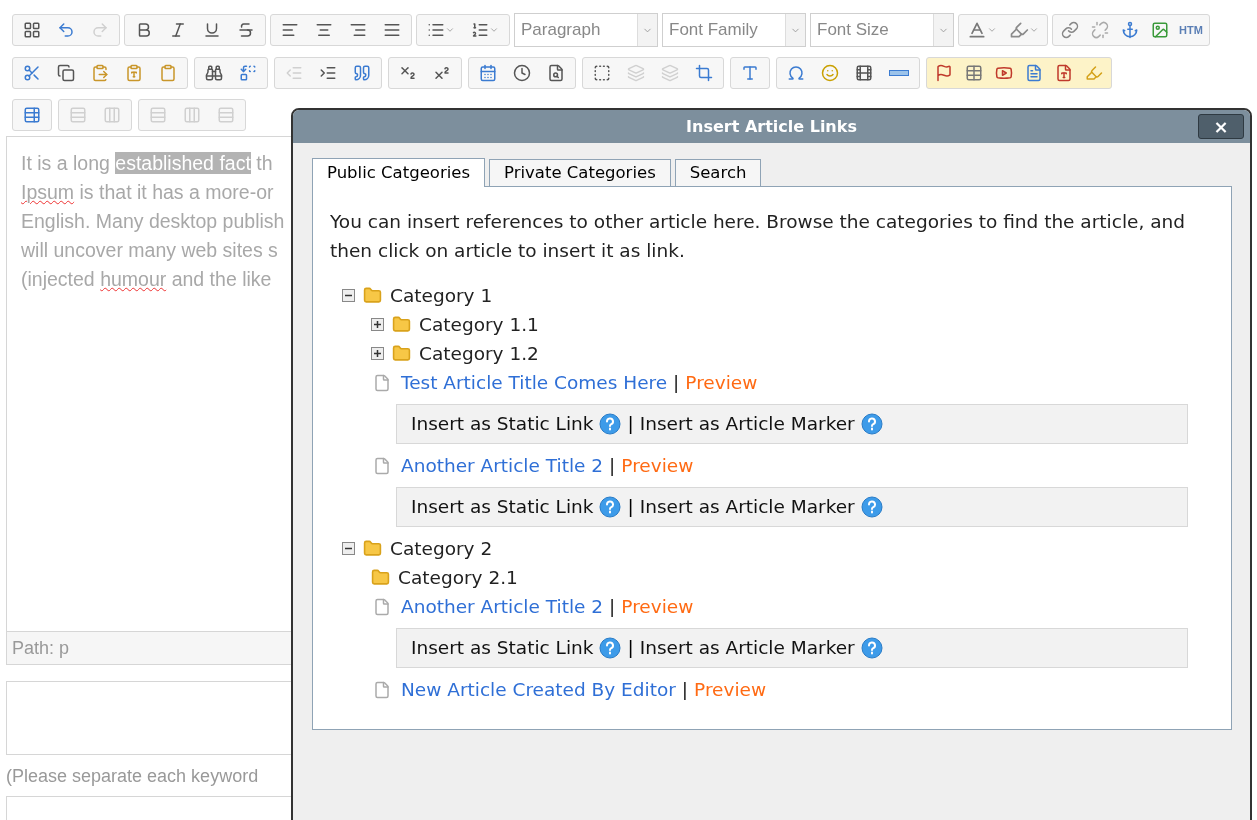 This screenshot has height=820, width=1257. What do you see at coordinates (1070, 30) in the screenshot?
I see `link-icon` at bounding box center [1070, 30].